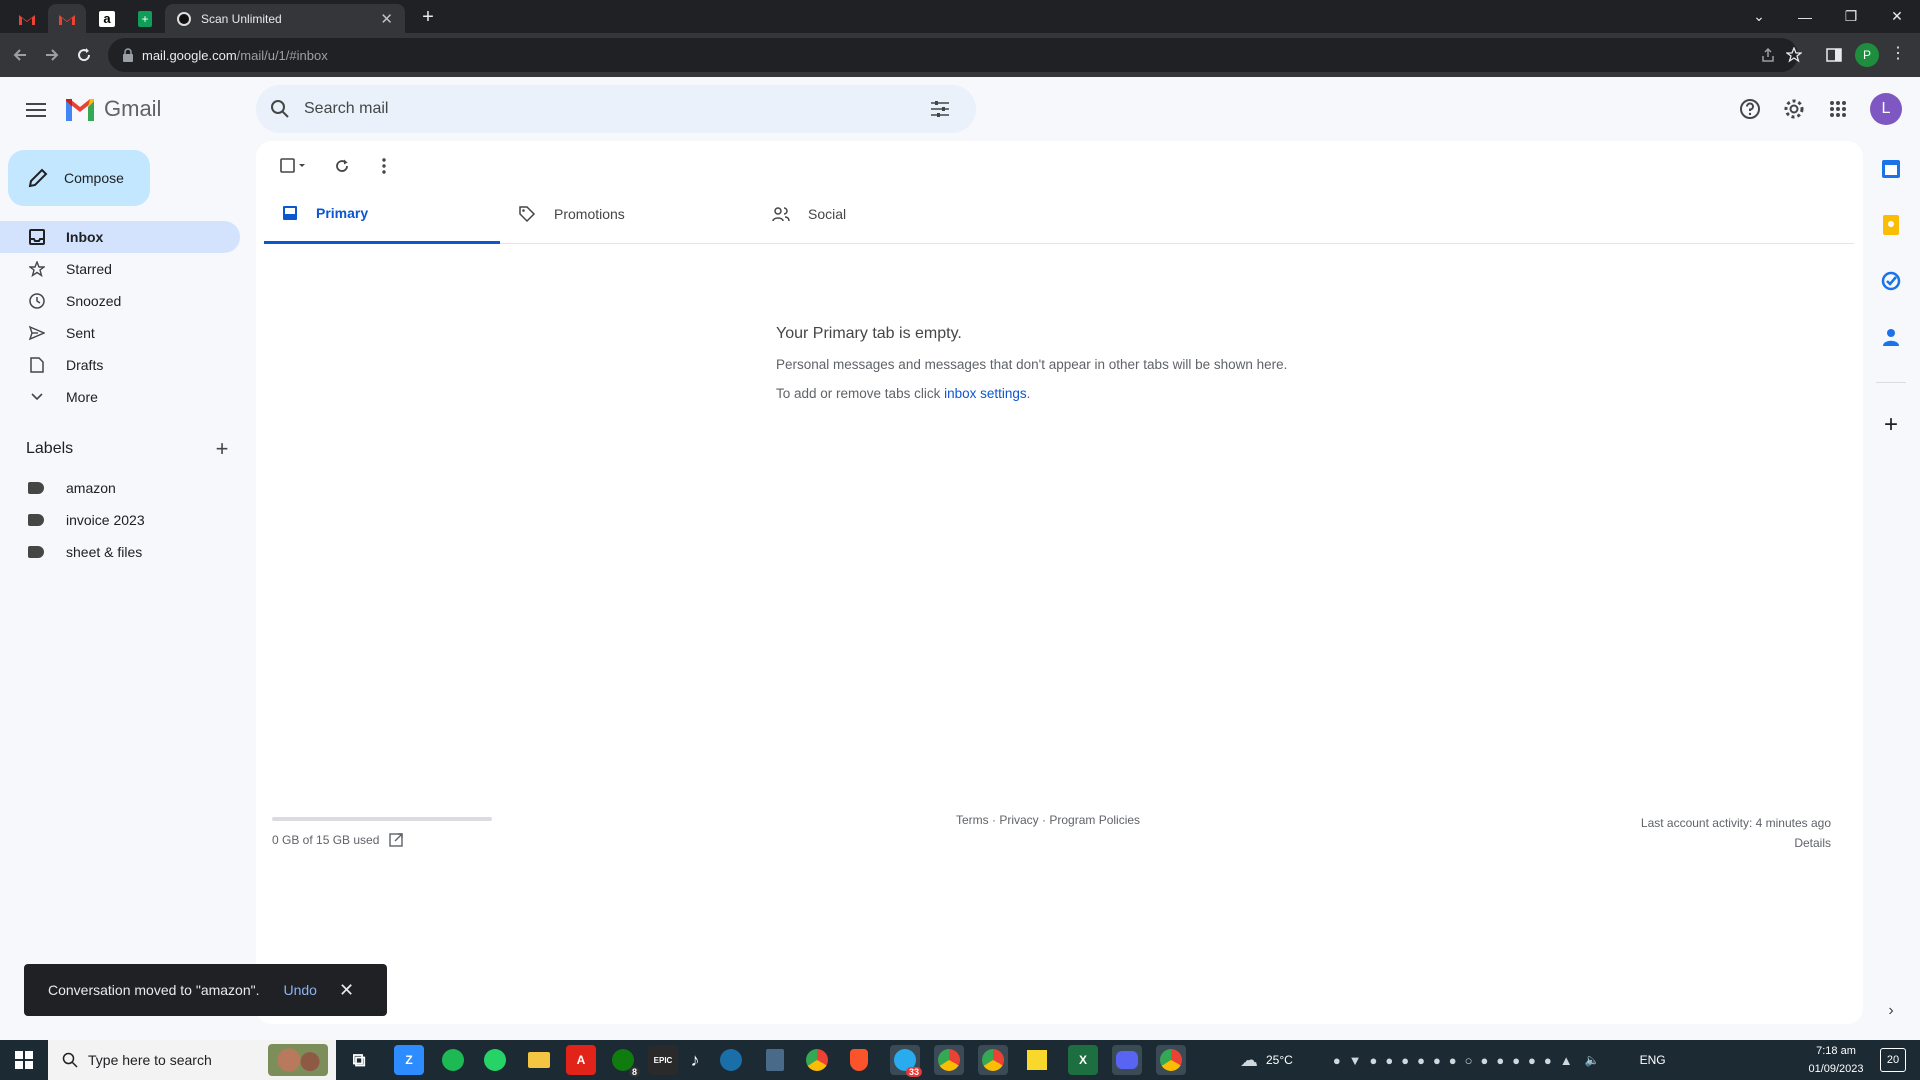 Image resolution: width=1920 pixels, height=1080 pixels. I want to click on expand-side-panel-button: ›, so click(1891, 1011).